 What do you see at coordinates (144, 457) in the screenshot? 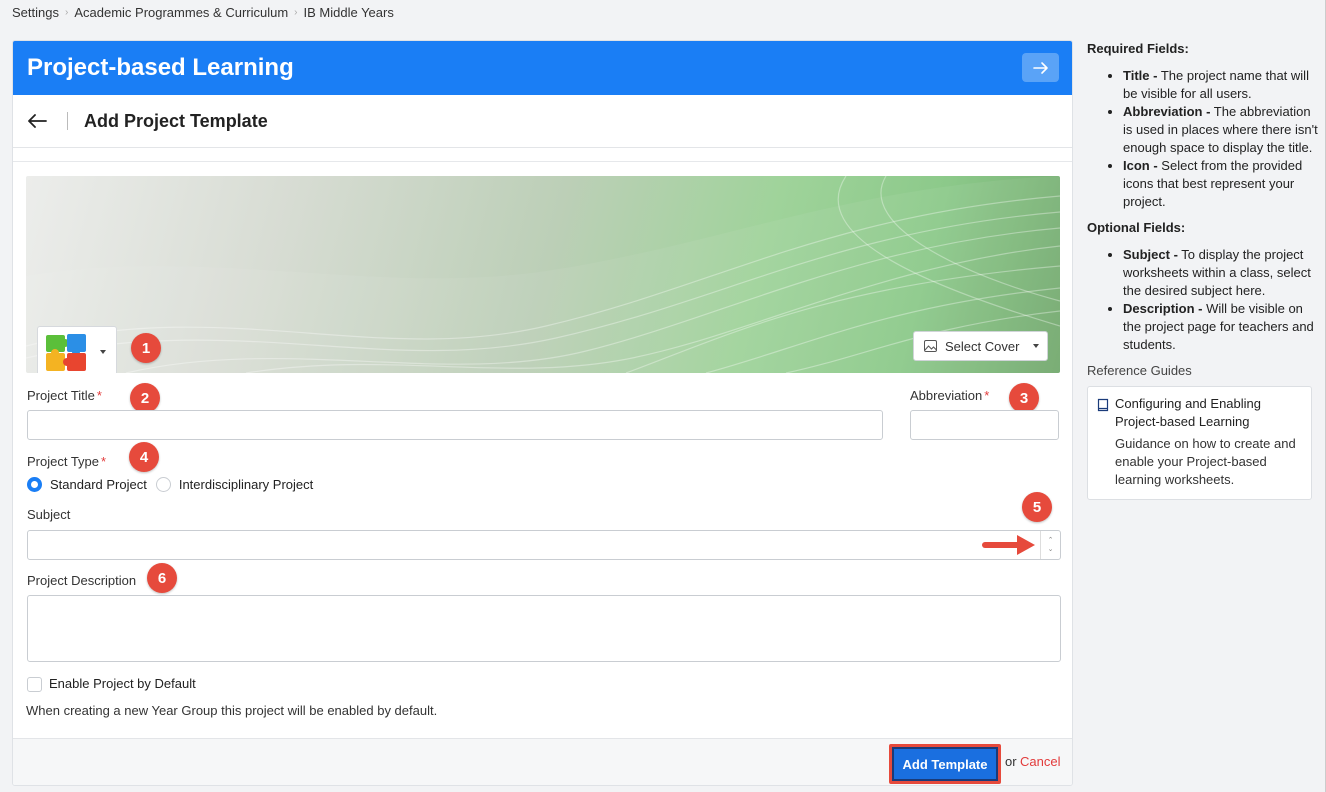
I see `step-badge-4: 4` at bounding box center [144, 457].